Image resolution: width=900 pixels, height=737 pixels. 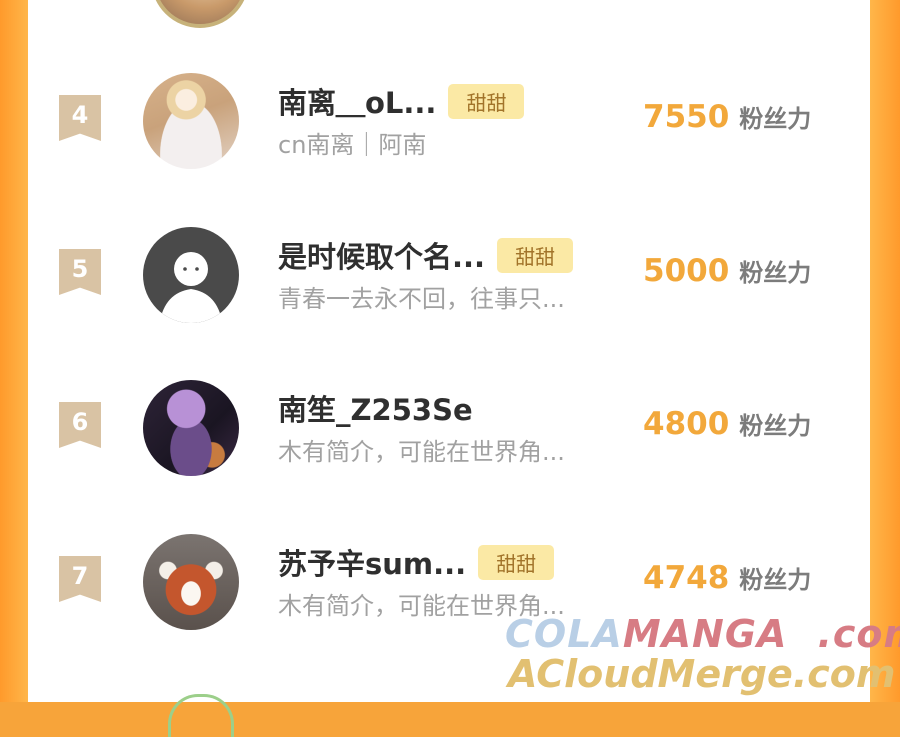 I want to click on fan-score-value: 5000, so click(x=686, y=271).